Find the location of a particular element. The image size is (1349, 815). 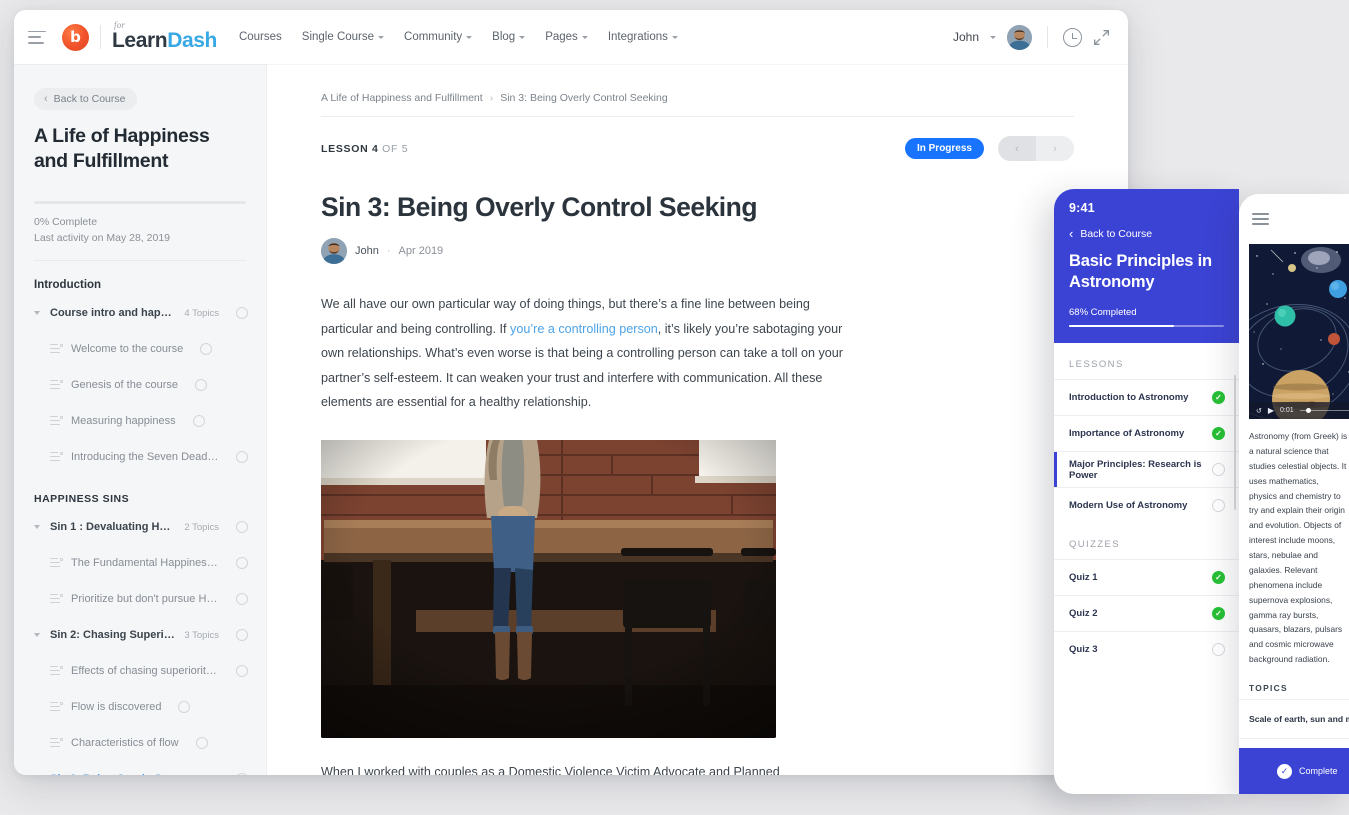

sidebar-topic-row: Welcome to the course is located at coordinates (140, 349).